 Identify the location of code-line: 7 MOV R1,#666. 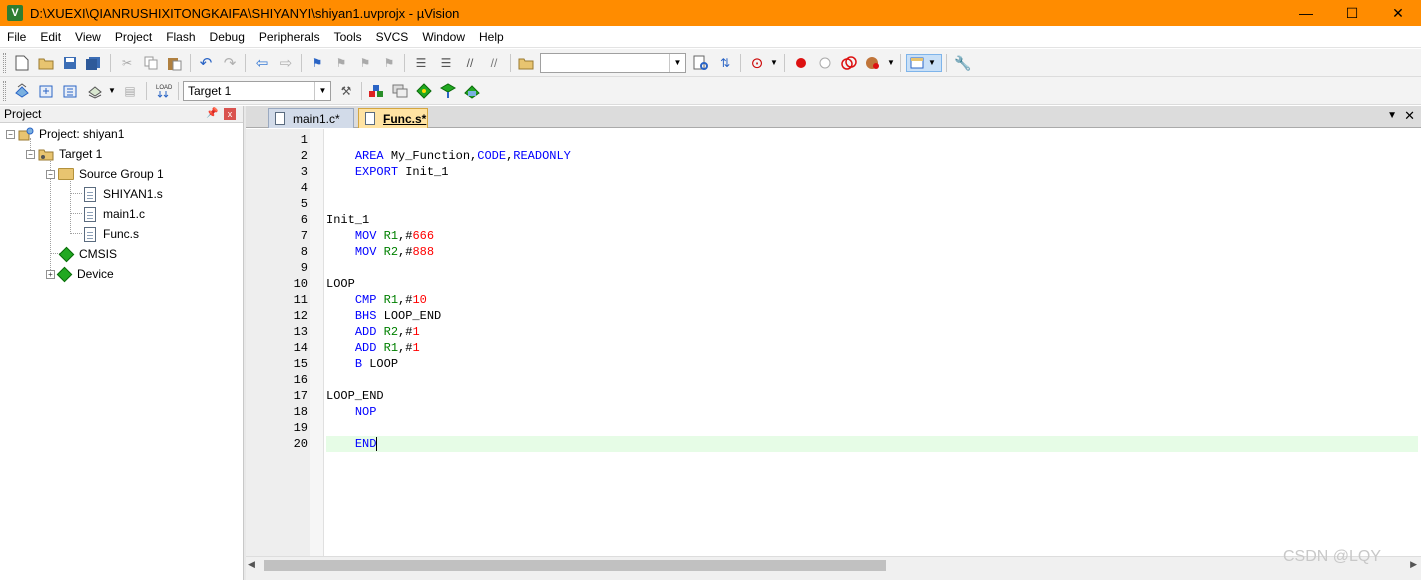
(833, 236).